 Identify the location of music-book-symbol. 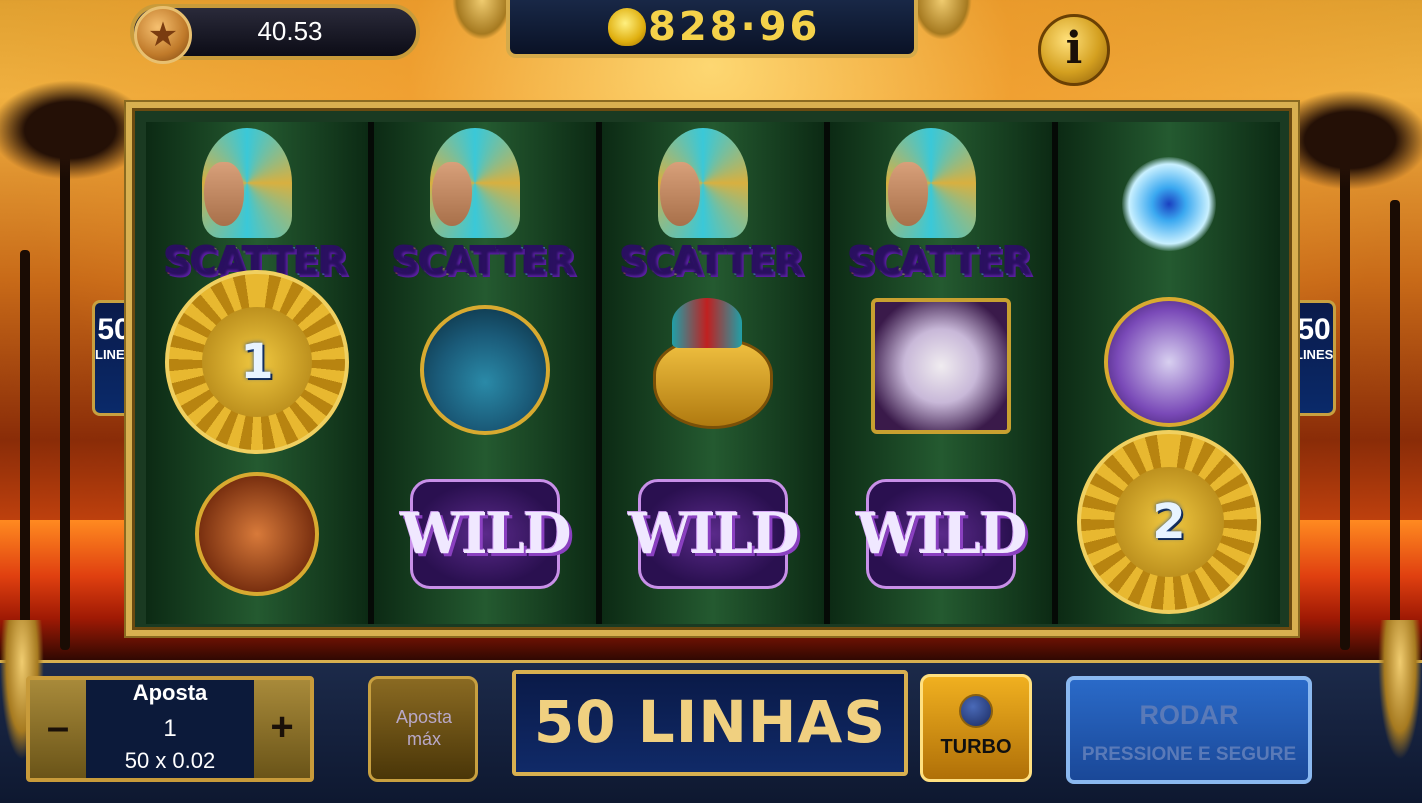
(941, 366).